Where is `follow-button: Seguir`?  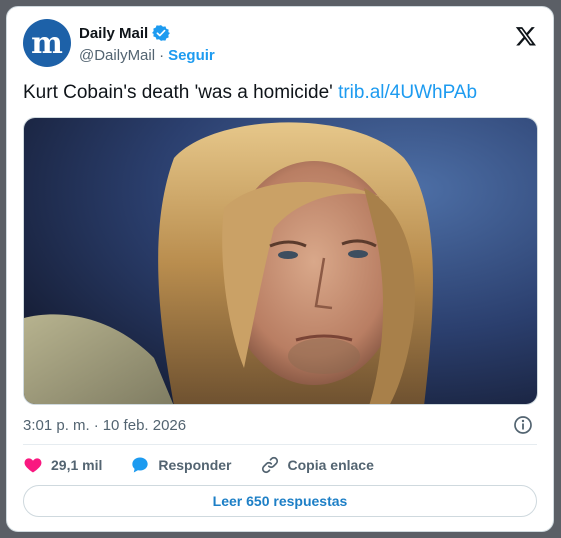
follow-button: Seguir is located at coordinates (191, 55).